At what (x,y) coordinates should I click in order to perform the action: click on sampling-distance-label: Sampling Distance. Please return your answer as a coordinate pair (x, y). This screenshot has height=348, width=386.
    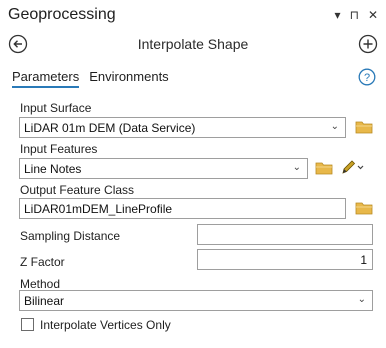
    Looking at the image, I should click on (70, 236).